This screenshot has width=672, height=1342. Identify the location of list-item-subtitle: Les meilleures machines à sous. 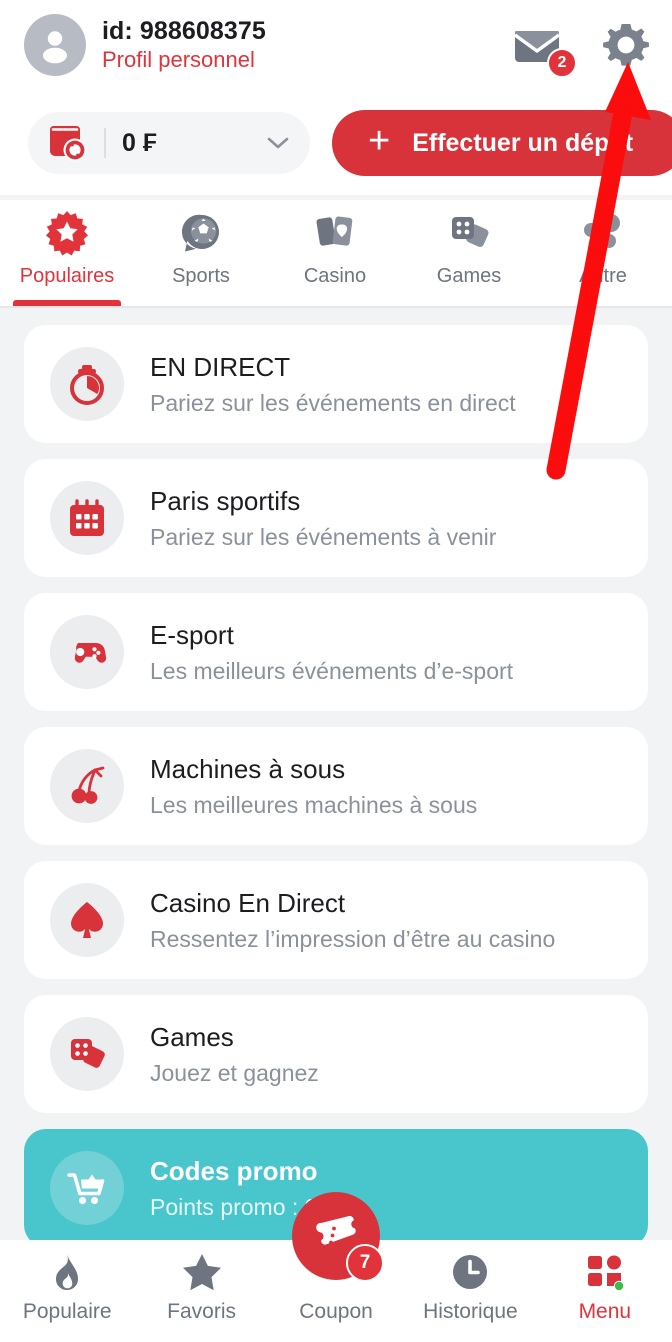
(314, 804).